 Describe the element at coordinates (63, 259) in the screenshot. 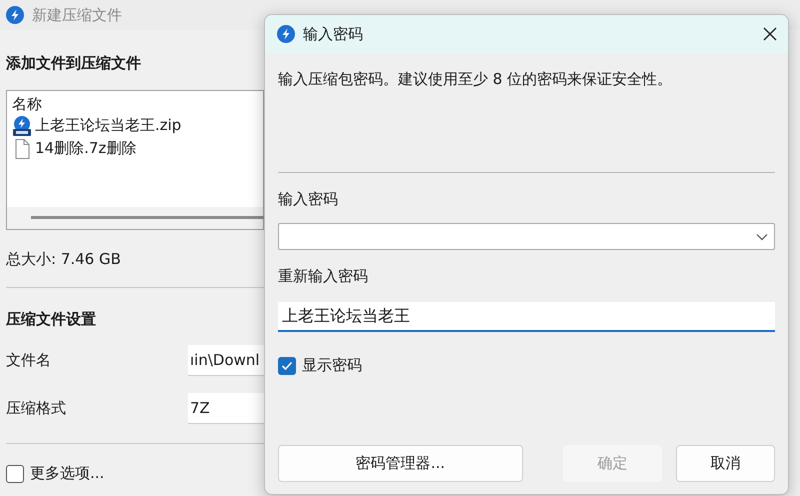

I see `total-size: 总大小: 7.46 GB` at that location.